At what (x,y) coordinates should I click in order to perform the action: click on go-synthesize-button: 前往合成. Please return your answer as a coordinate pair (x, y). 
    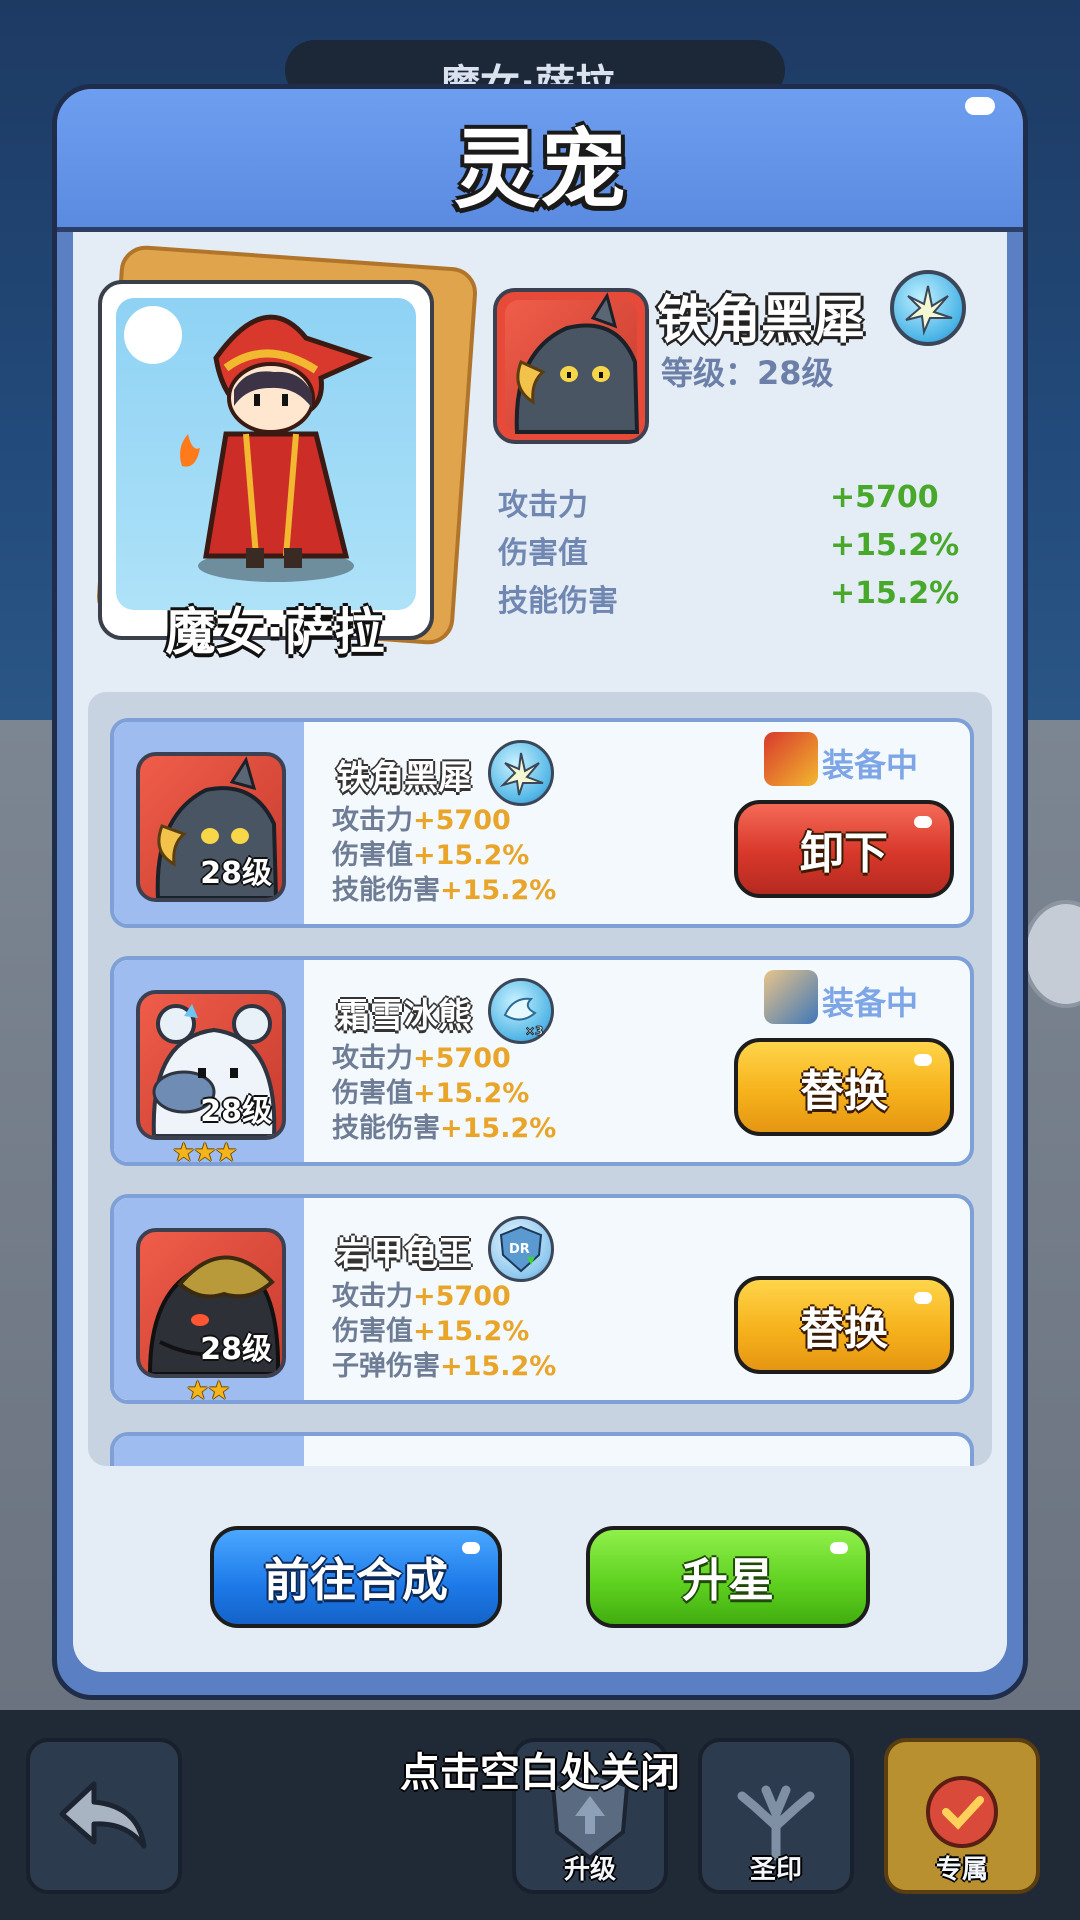
    Looking at the image, I should click on (356, 1577).